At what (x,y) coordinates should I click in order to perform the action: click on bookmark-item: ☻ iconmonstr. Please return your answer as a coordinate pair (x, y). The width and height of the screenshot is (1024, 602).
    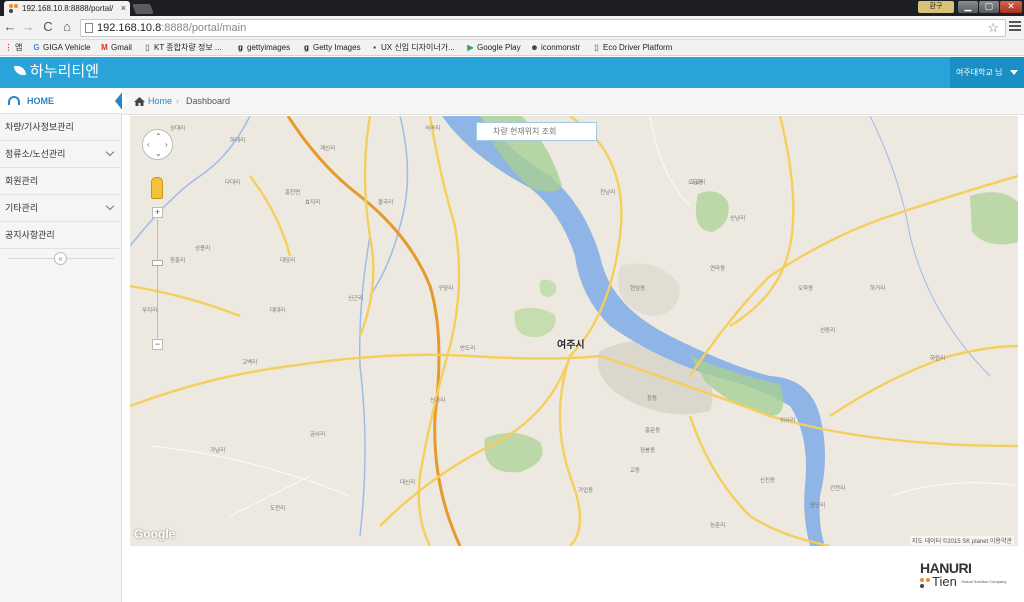
    Looking at the image, I should click on (555, 47).